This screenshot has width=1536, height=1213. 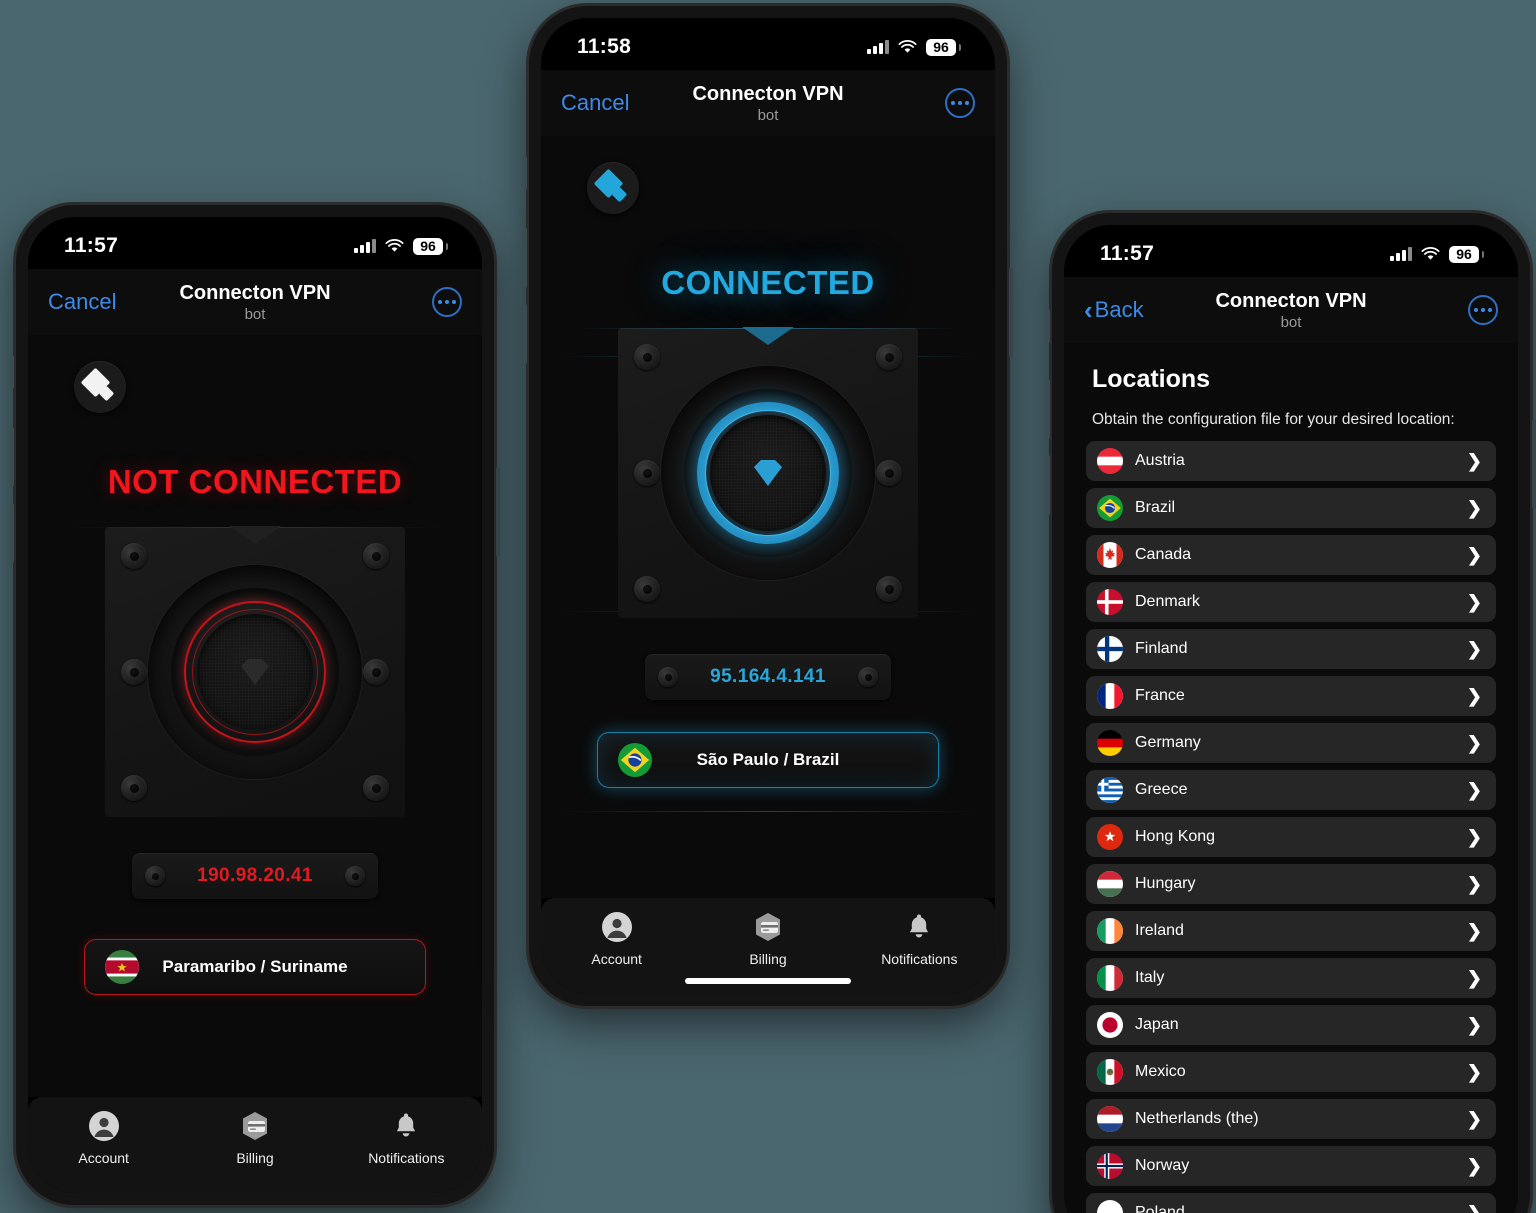 What do you see at coordinates (1291, 837) in the screenshot?
I see `location-row-hong-kong: Hong Kong ❯` at bounding box center [1291, 837].